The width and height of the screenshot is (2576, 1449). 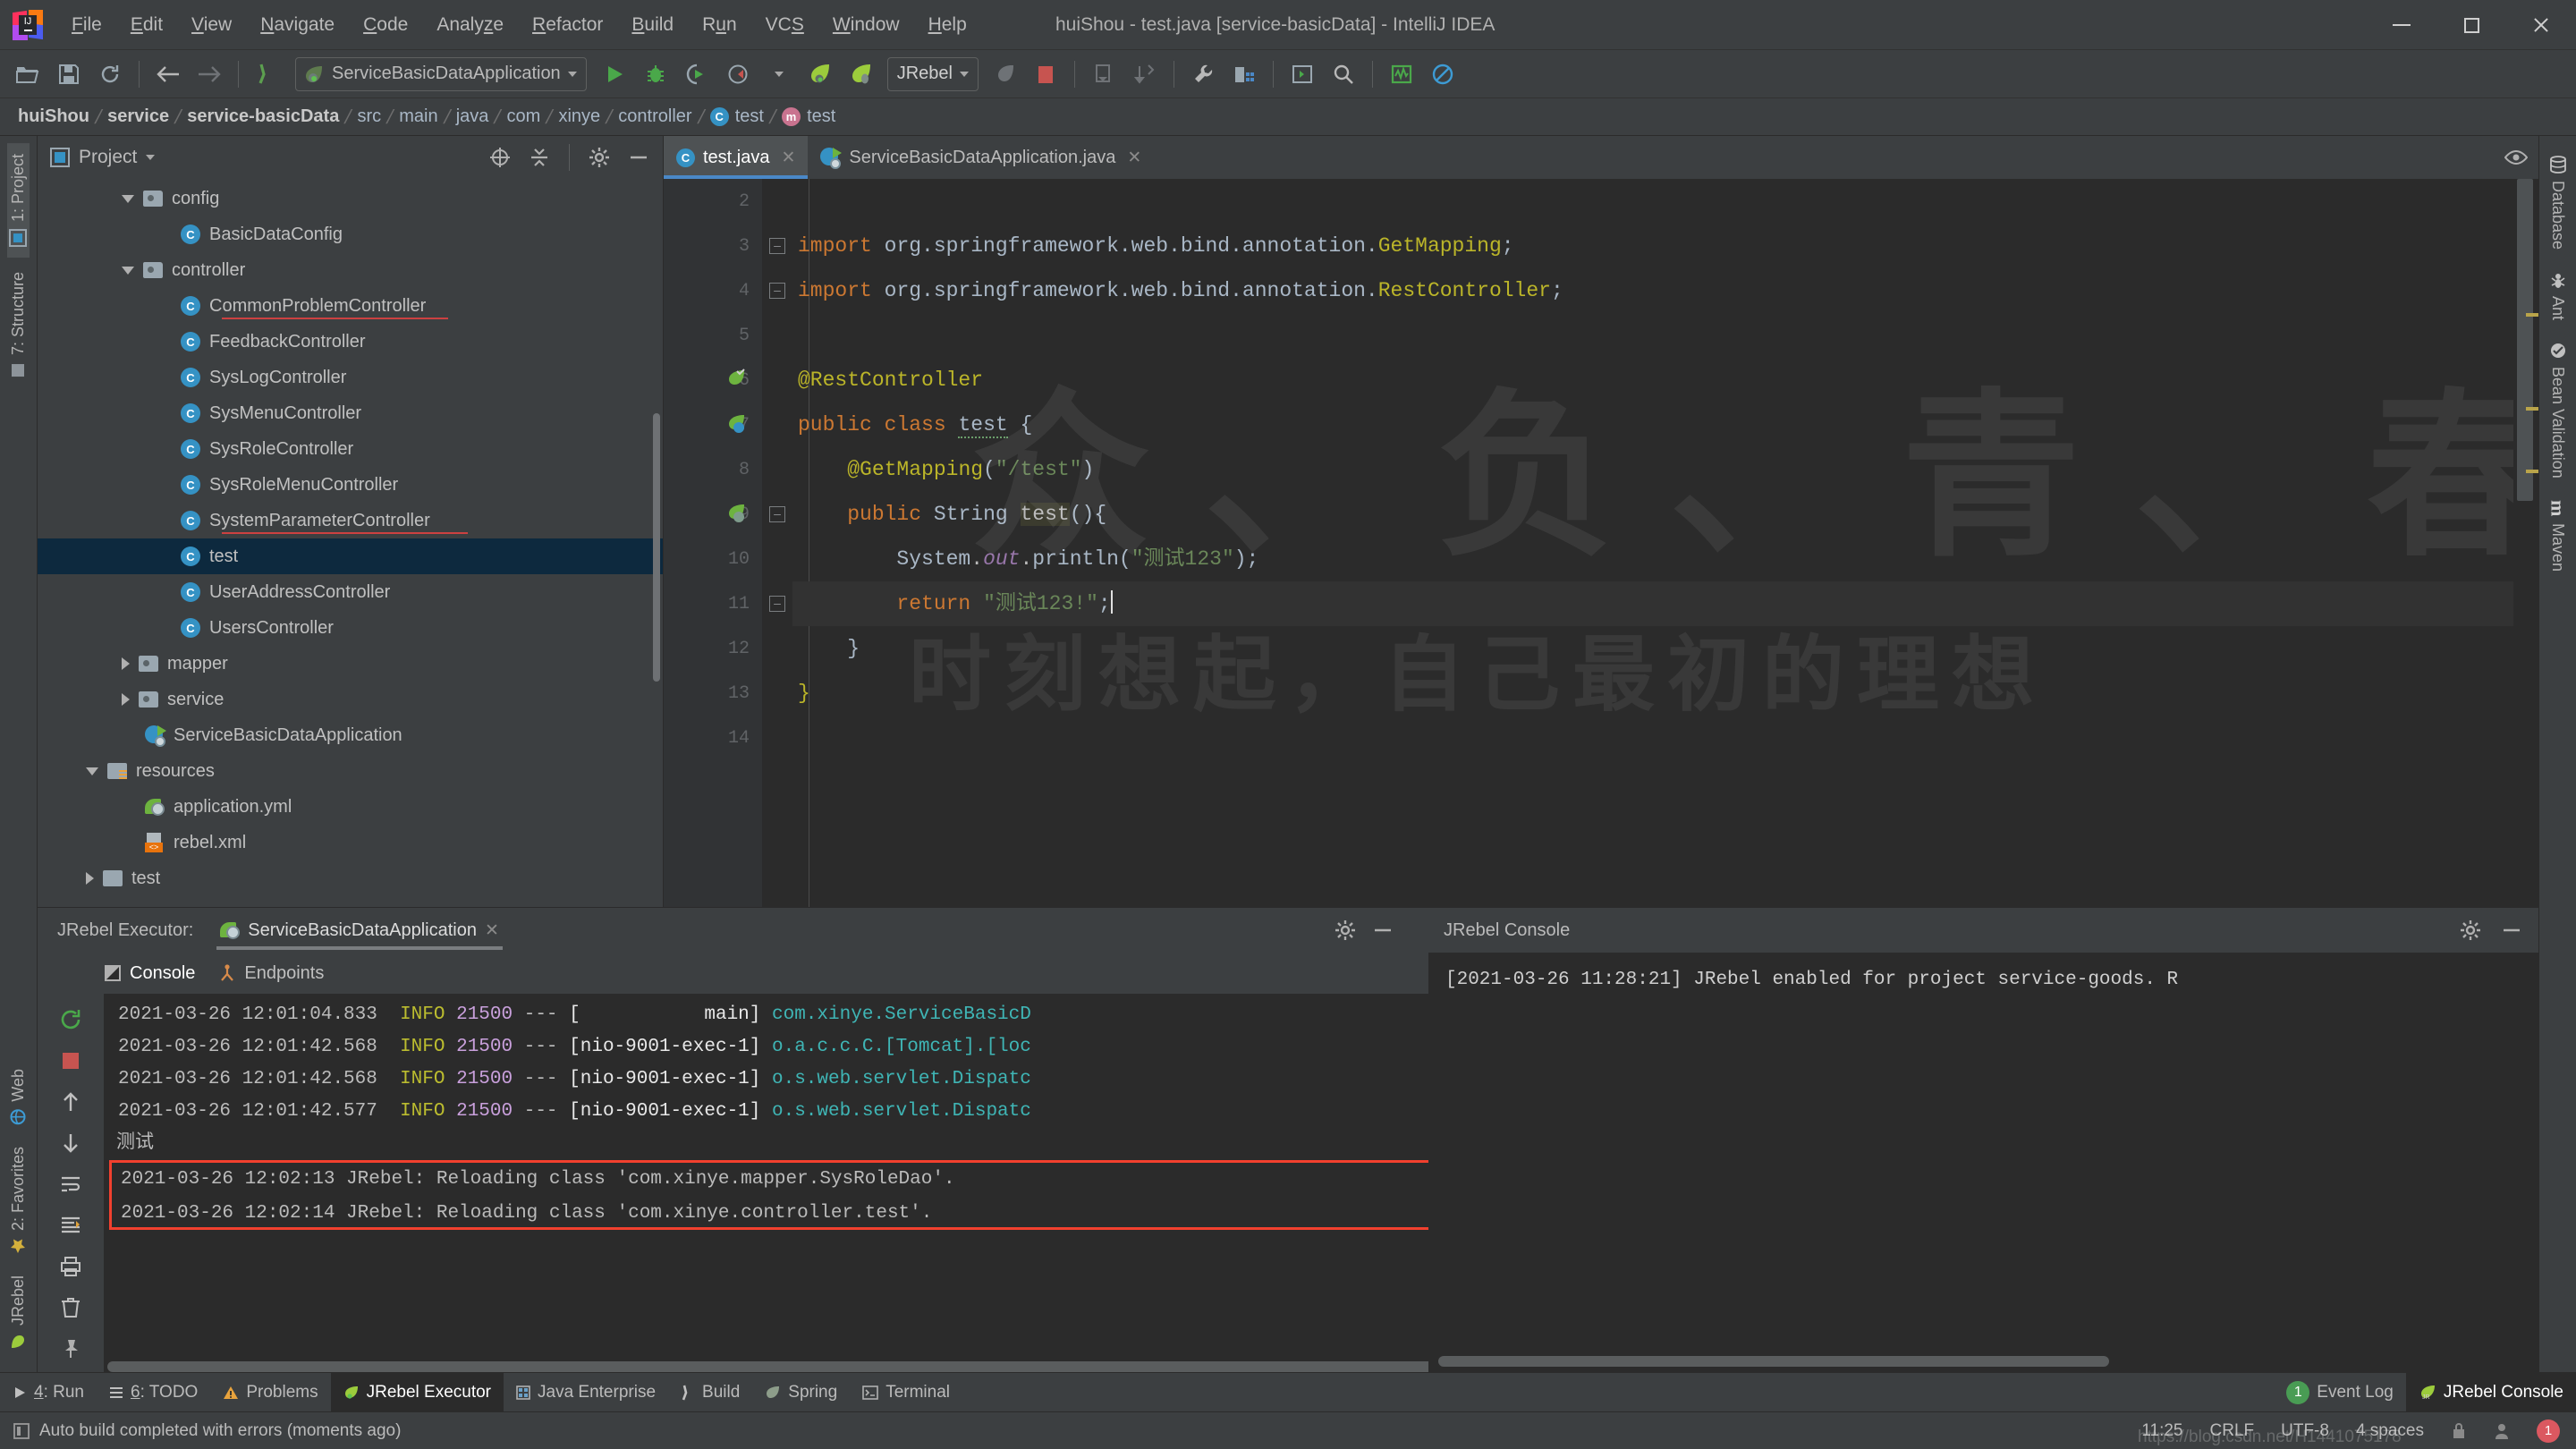 I want to click on clear-icon, so click(x=70, y=1307).